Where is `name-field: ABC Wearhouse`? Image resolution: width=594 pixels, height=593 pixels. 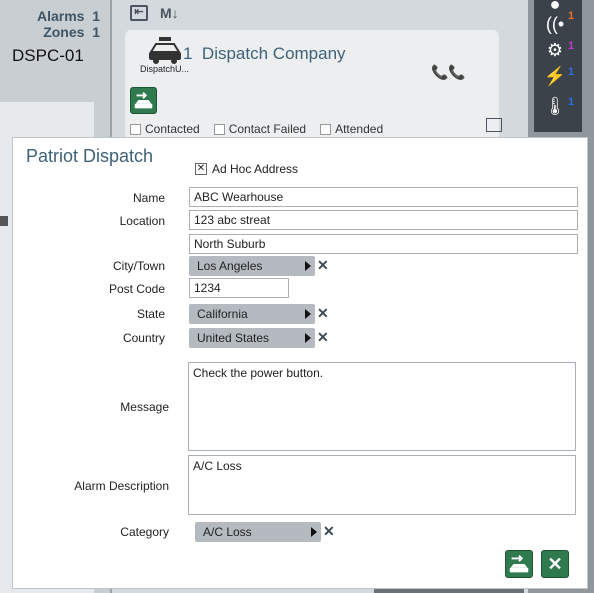 name-field: ABC Wearhouse is located at coordinates (383, 197).